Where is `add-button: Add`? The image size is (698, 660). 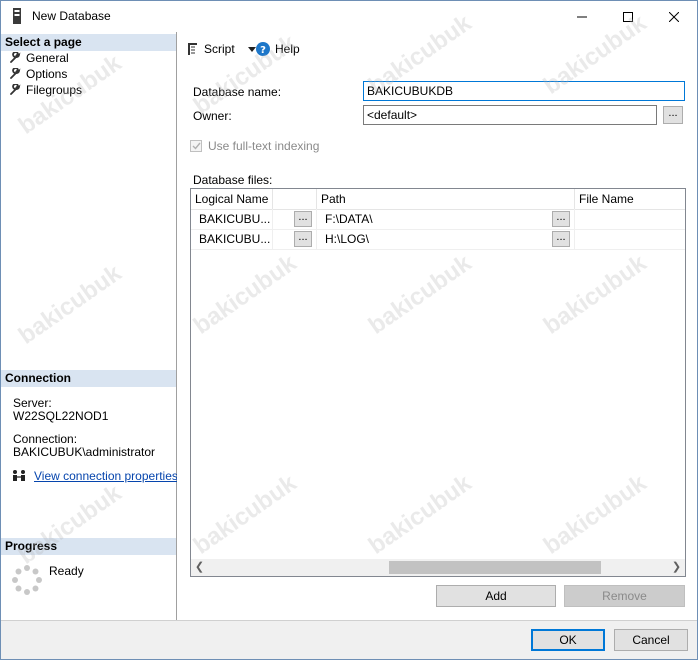
add-button: Add is located at coordinates (496, 596).